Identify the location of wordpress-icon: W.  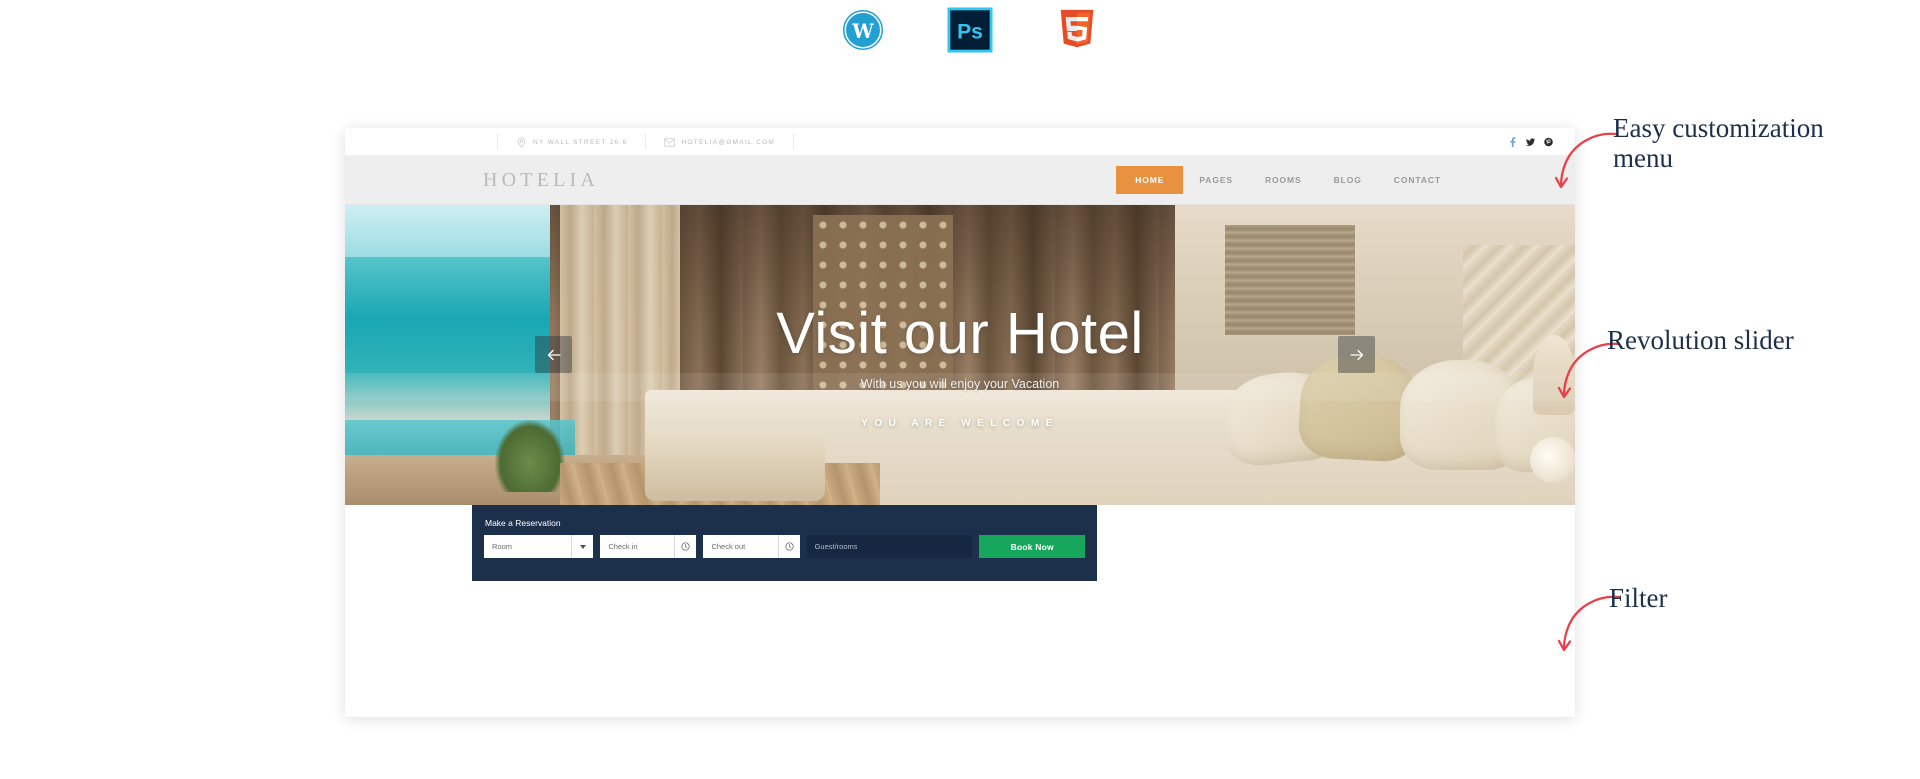
(863, 30).